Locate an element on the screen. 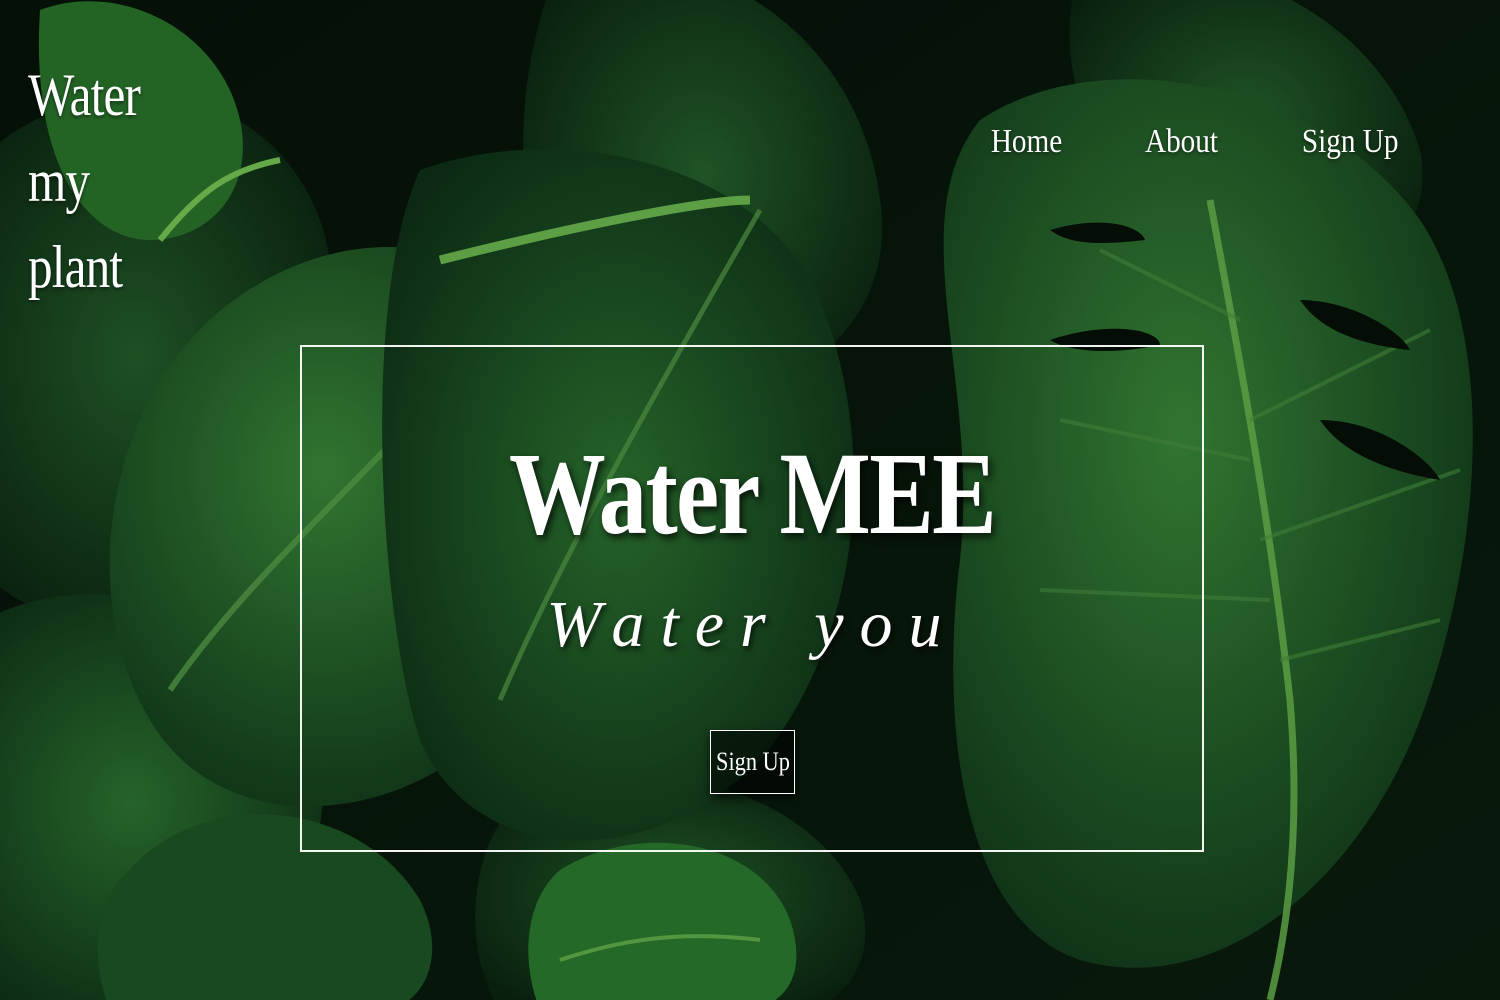 This screenshot has width=1500, height=1000. nav-link-about: About is located at coordinates (1181, 142).